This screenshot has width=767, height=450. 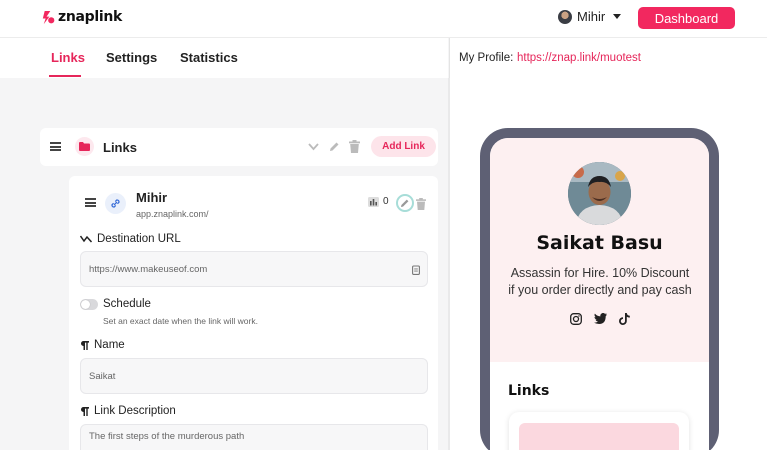 I want to click on destination-url-label: Destination URL, so click(x=130, y=239).